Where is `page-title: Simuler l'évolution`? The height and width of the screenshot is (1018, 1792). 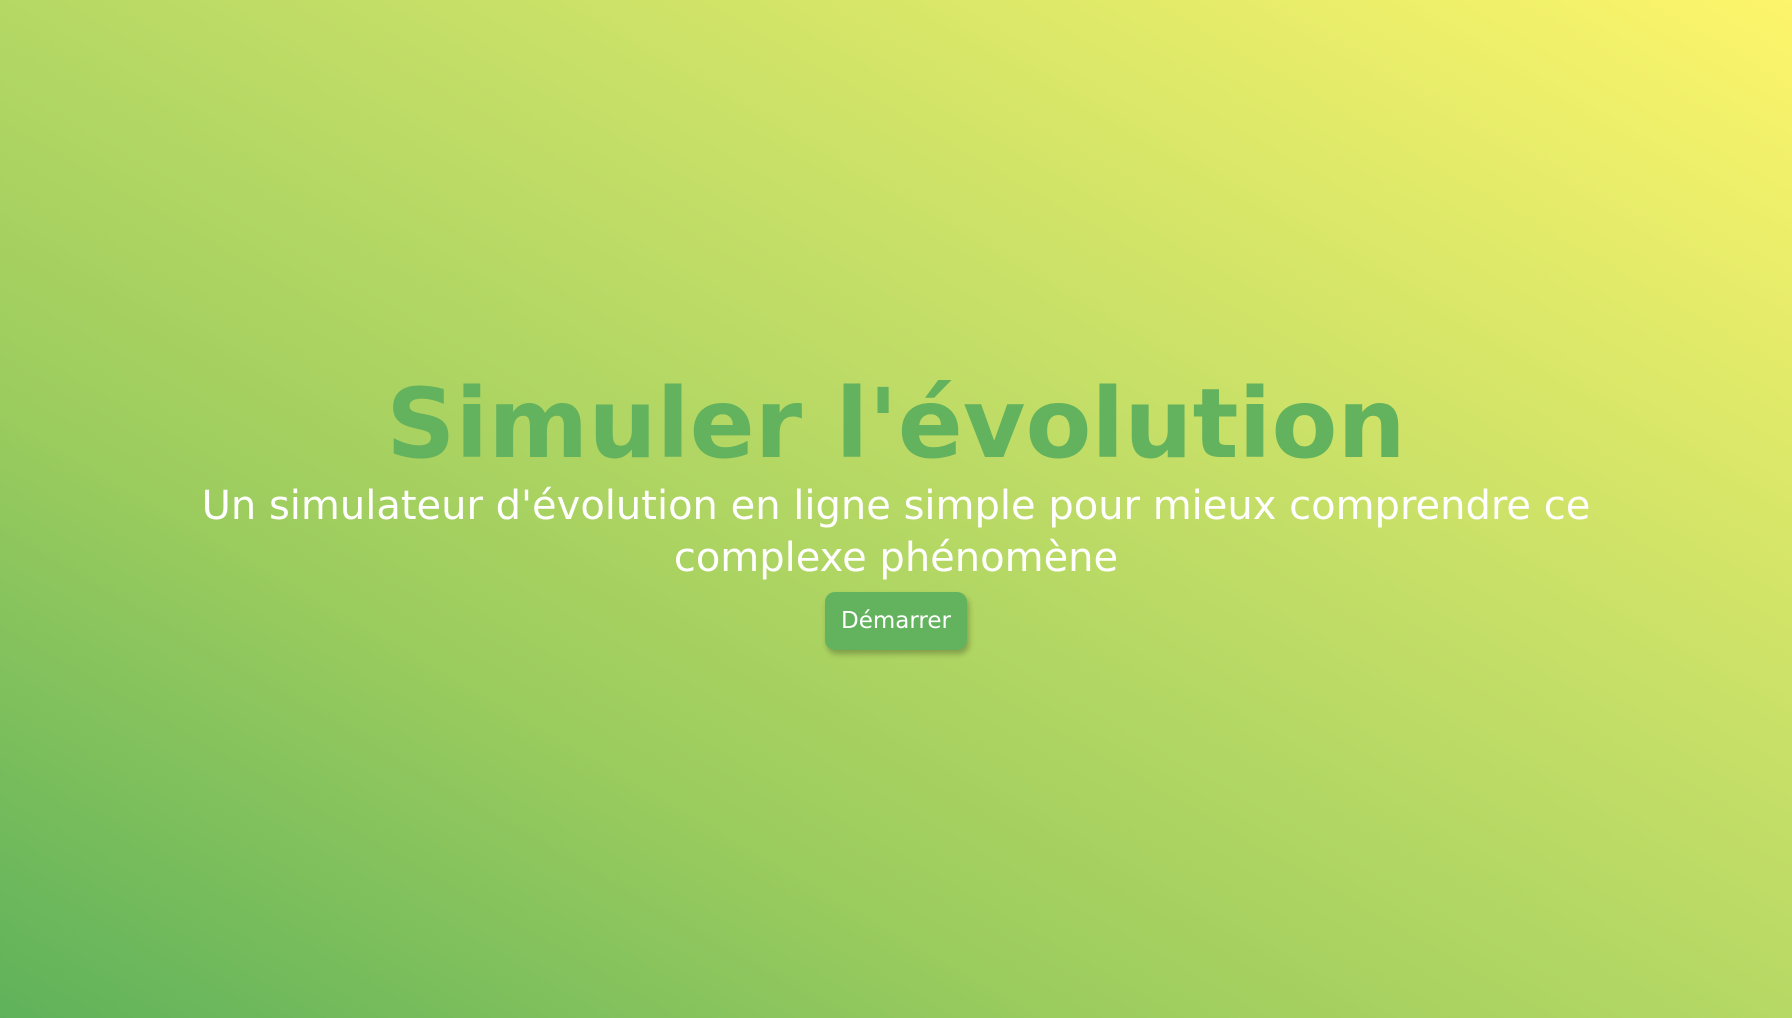
page-title: Simuler l'évolution is located at coordinates (896, 424).